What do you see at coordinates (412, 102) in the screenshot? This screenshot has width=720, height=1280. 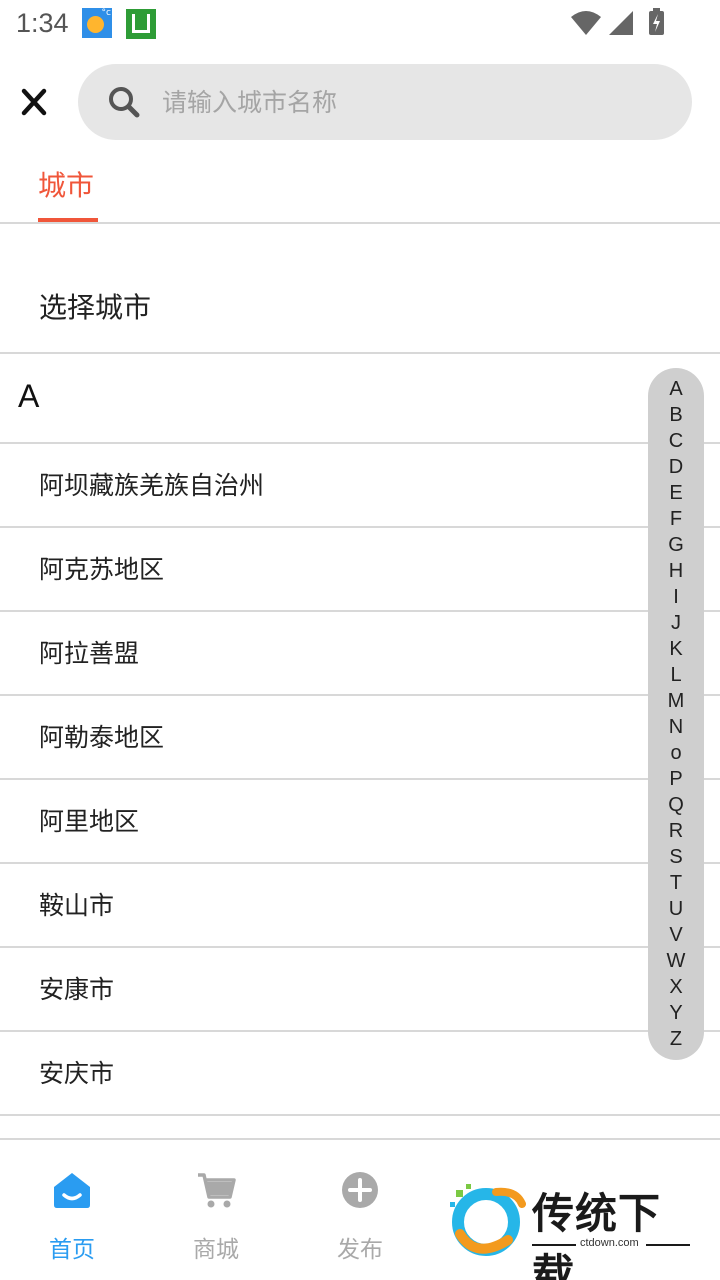 I see `search-input` at bounding box center [412, 102].